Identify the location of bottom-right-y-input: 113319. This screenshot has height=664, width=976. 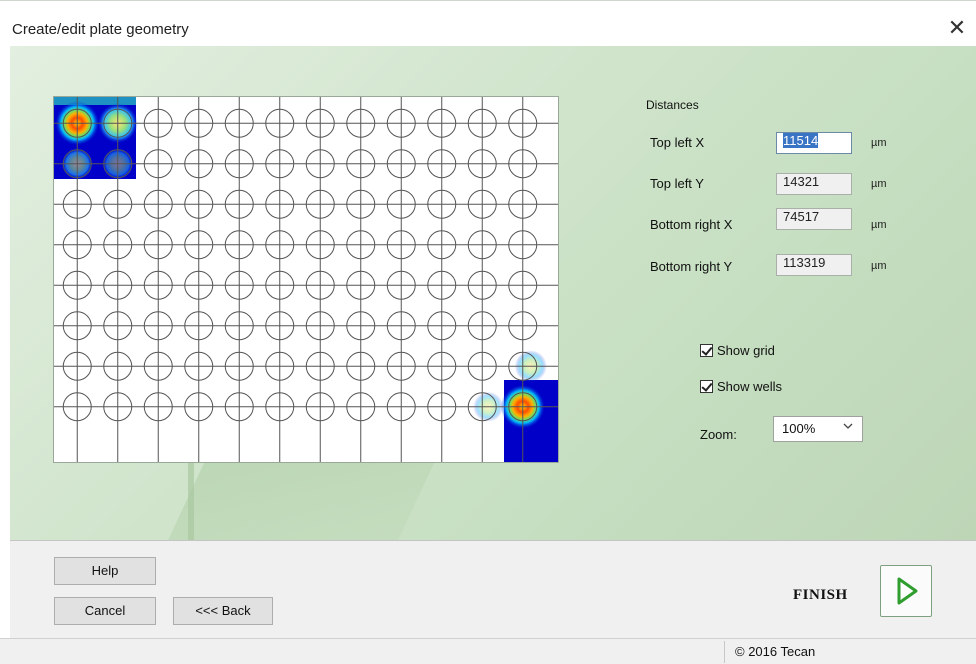
(814, 265).